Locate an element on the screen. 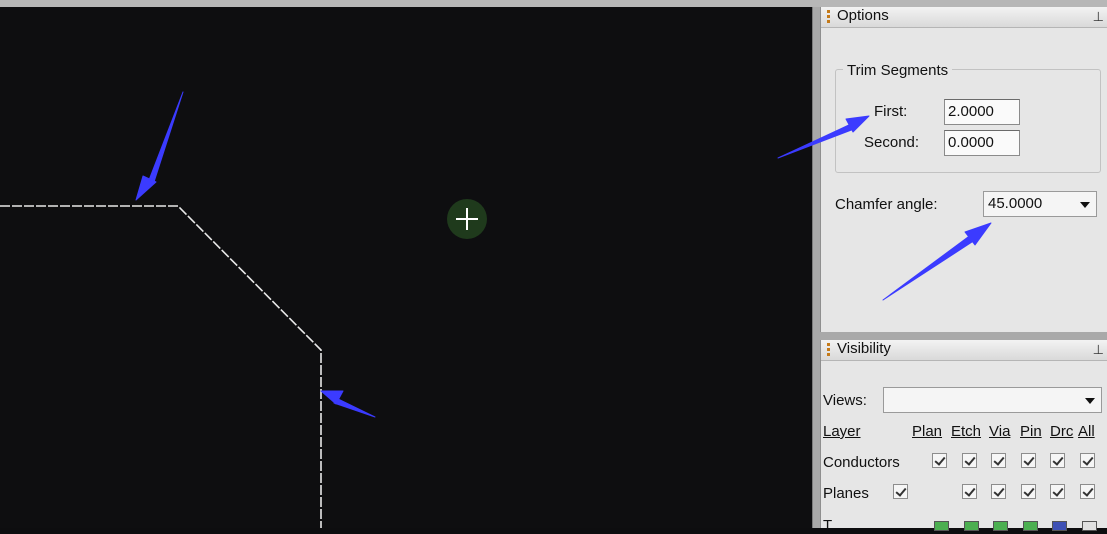 Image resolution: width=1107 pixels, height=534 pixels. planes-etch-checkbox is located at coordinates (969, 491).